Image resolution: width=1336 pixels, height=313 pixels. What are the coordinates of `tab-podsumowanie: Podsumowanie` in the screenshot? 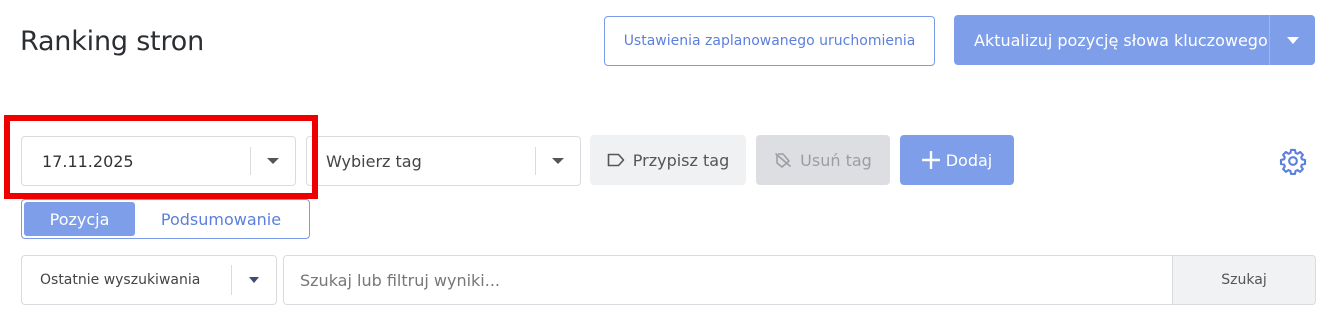 It's located at (221, 219).